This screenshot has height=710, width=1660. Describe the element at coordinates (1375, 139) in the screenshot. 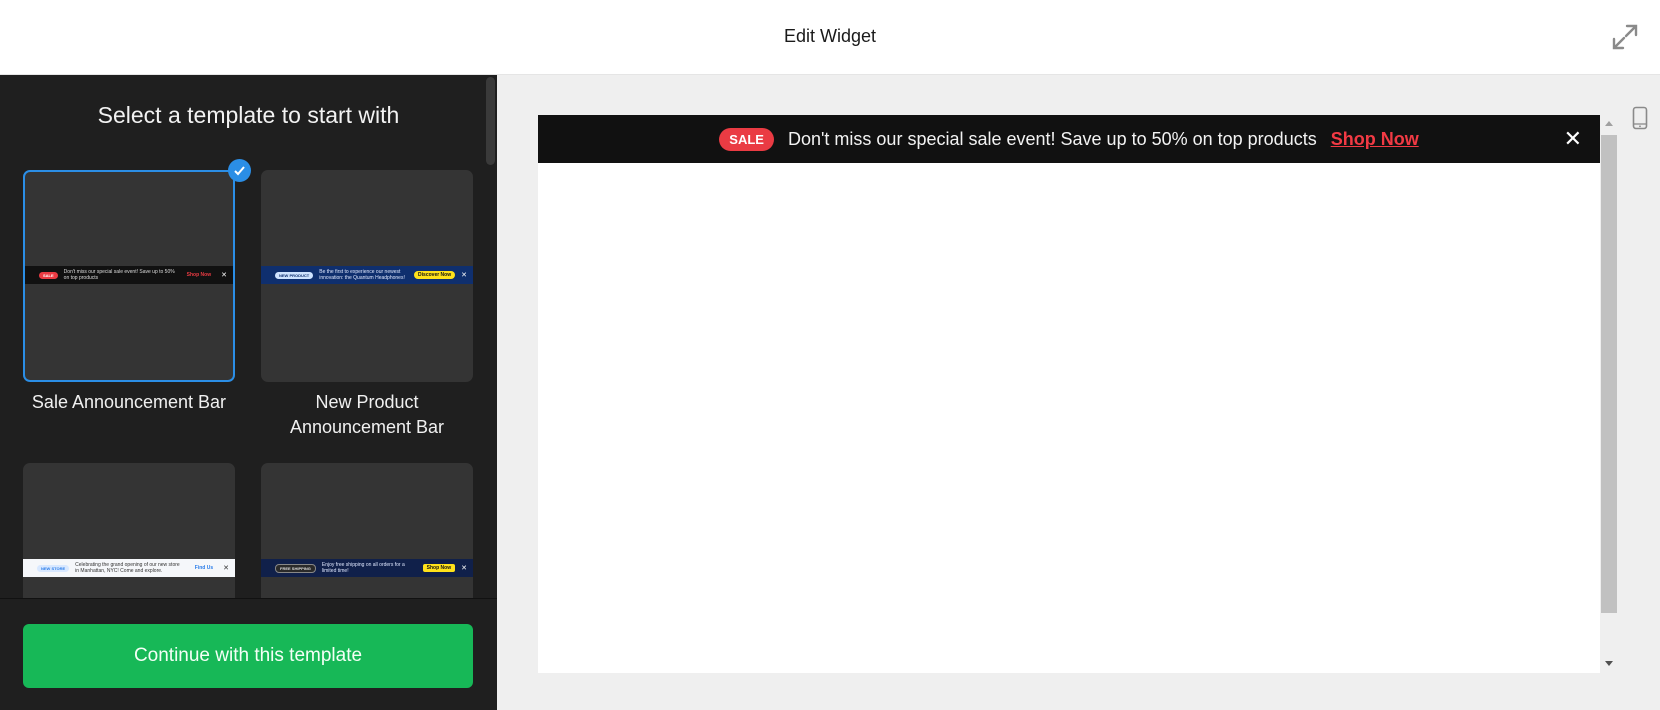

I see `shop-now-link: Shop Now` at that location.